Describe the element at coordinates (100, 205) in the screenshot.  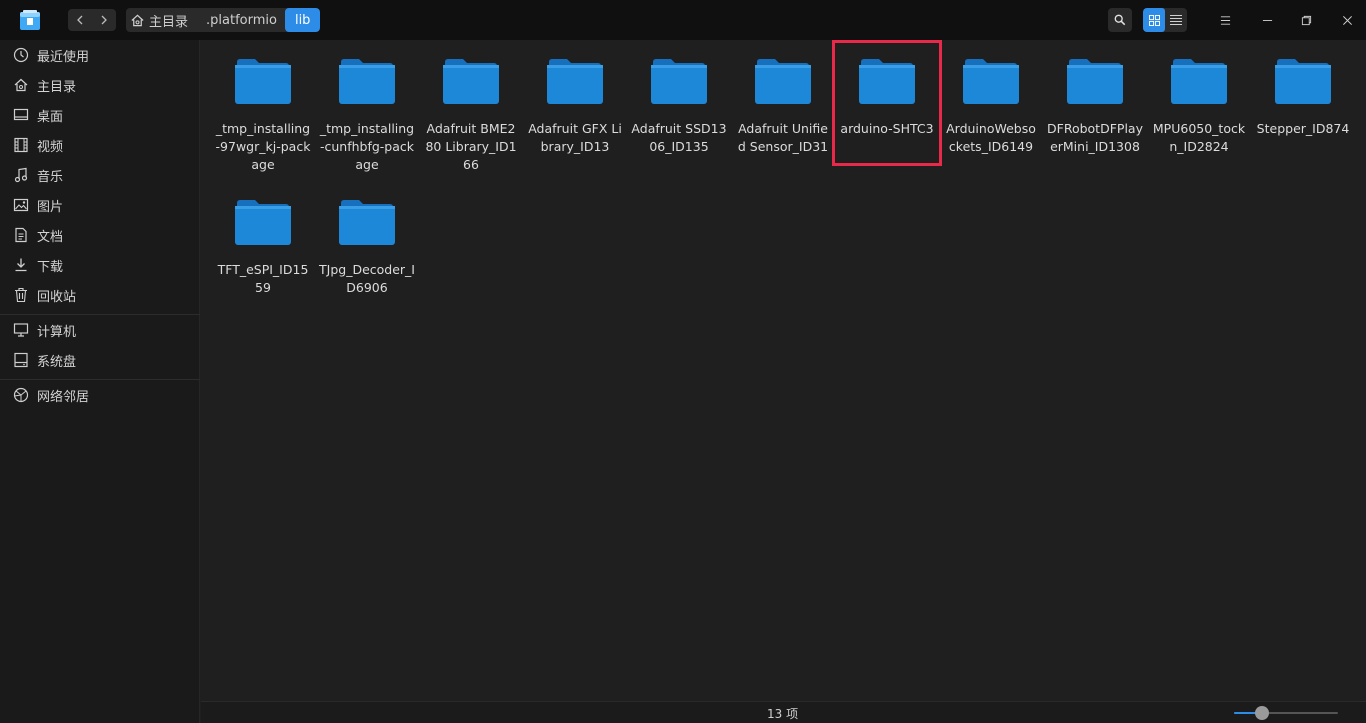
I see `sidebar-item-pictures: 图片` at that location.